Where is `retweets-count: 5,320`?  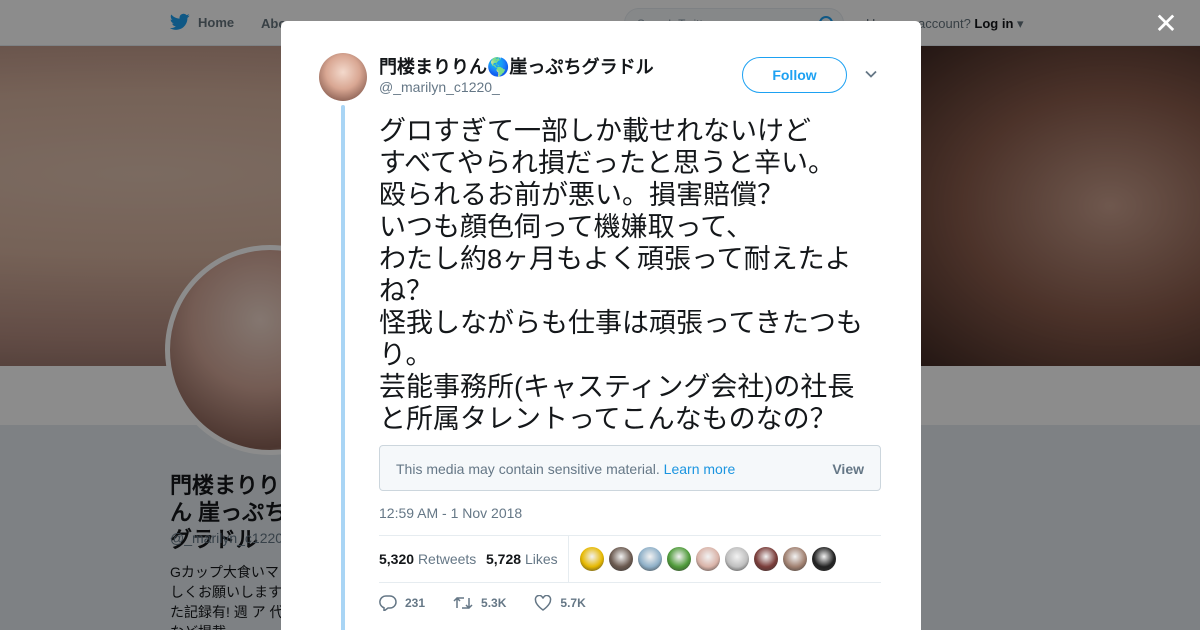
retweets-count: 5,320 is located at coordinates (397, 559).